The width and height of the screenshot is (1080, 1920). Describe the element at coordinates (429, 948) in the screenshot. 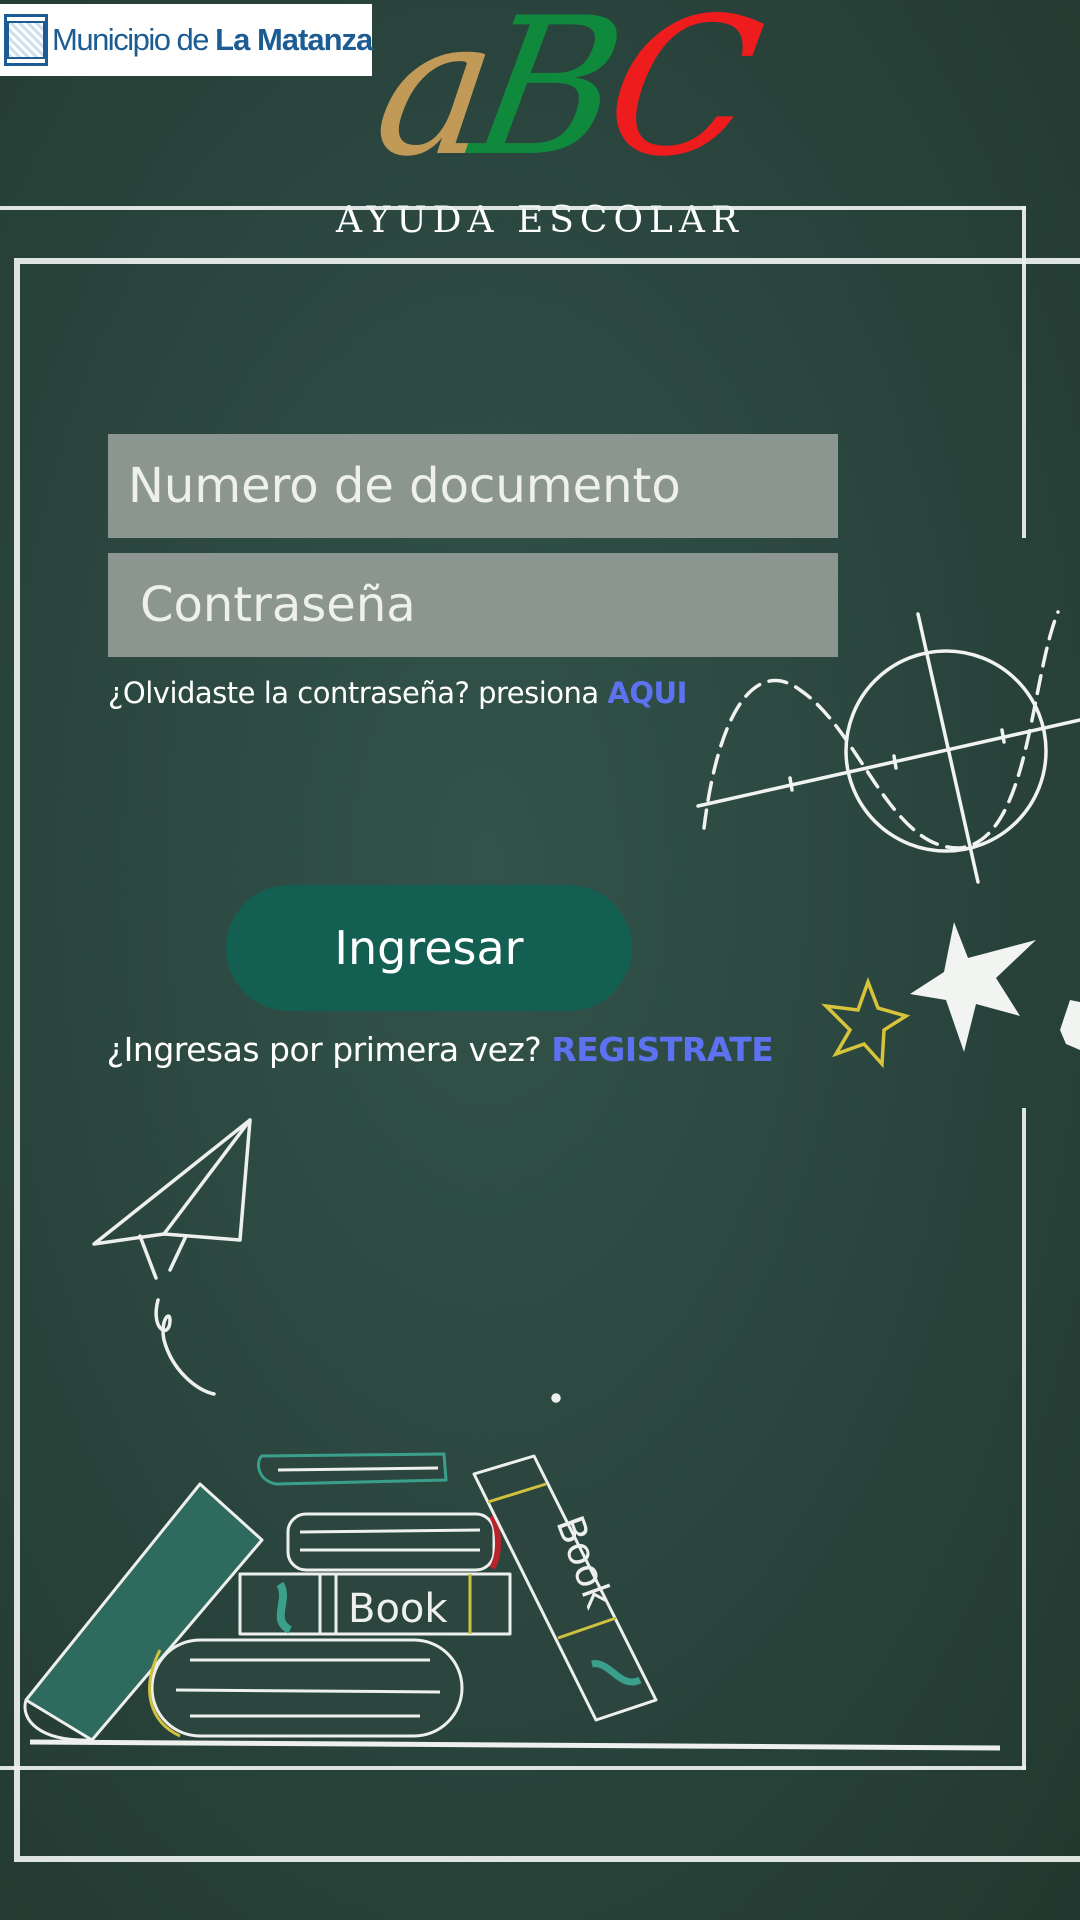

I see `login-button: Ingresar` at that location.